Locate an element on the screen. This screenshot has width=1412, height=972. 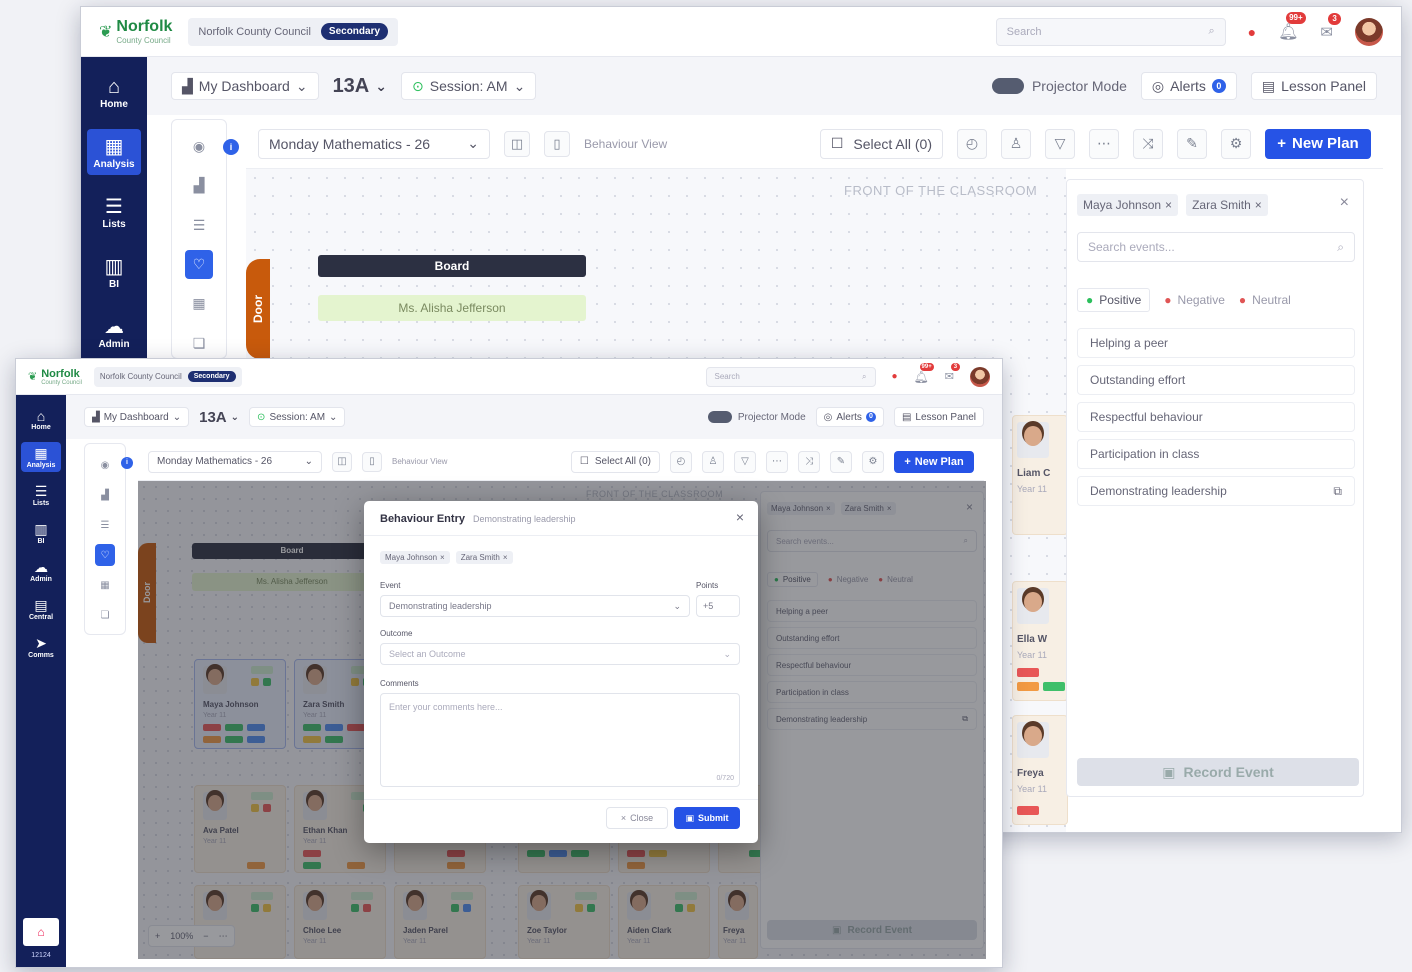
close-panel-icon: × is located at coordinates (1344, 203).